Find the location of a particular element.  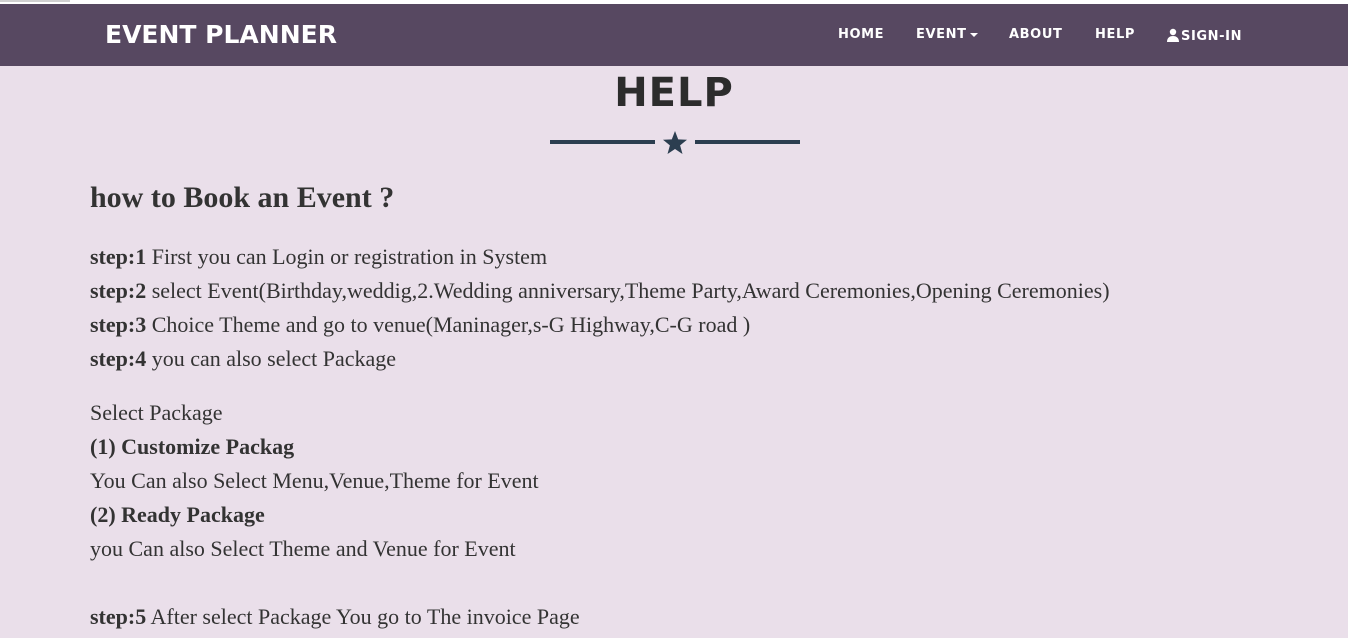

window-top-marker is located at coordinates (35, 1).